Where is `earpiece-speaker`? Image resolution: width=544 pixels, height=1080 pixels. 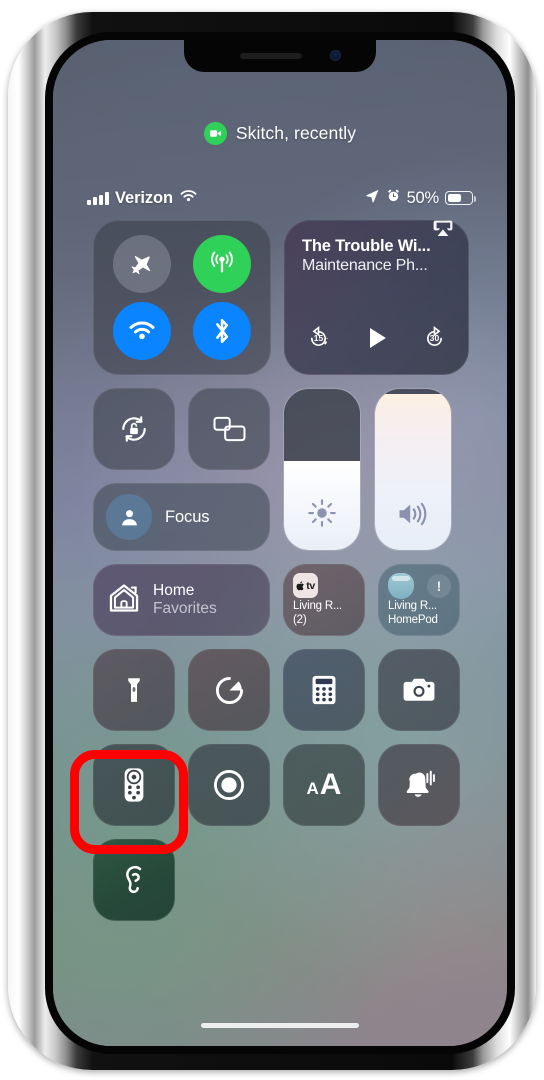 earpiece-speaker is located at coordinates (271, 56).